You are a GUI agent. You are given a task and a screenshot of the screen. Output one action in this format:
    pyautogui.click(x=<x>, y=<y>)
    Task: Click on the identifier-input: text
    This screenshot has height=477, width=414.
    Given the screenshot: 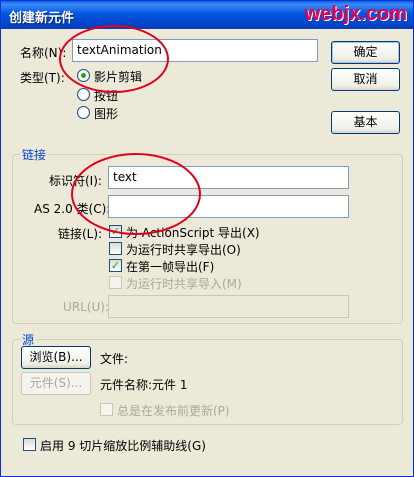 What is the action you would take?
    pyautogui.click(x=228, y=177)
    